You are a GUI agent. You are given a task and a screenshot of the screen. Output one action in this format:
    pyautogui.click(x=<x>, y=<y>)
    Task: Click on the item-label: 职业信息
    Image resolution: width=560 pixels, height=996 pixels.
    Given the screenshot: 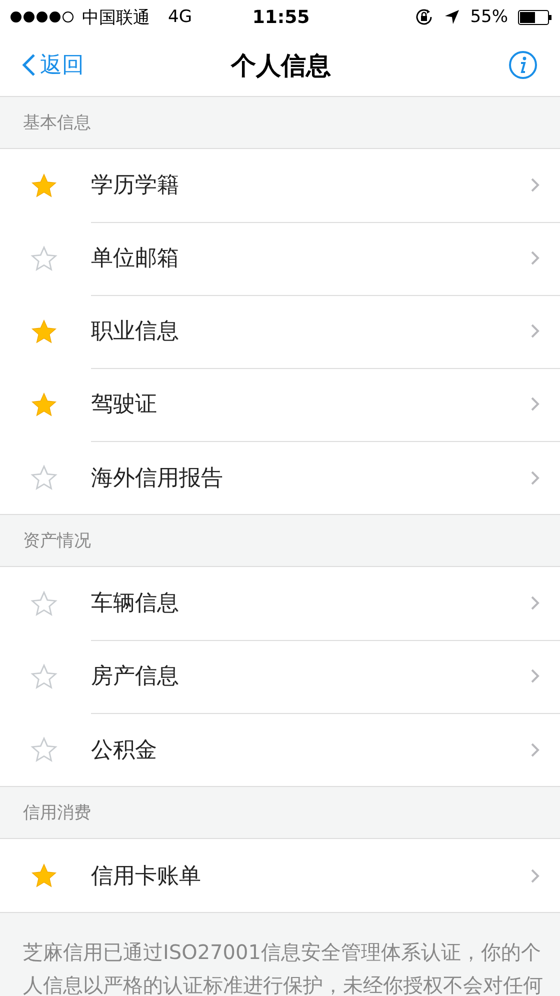 What is the action you would take?
    pyautogui.click(x=135, y=332)
    